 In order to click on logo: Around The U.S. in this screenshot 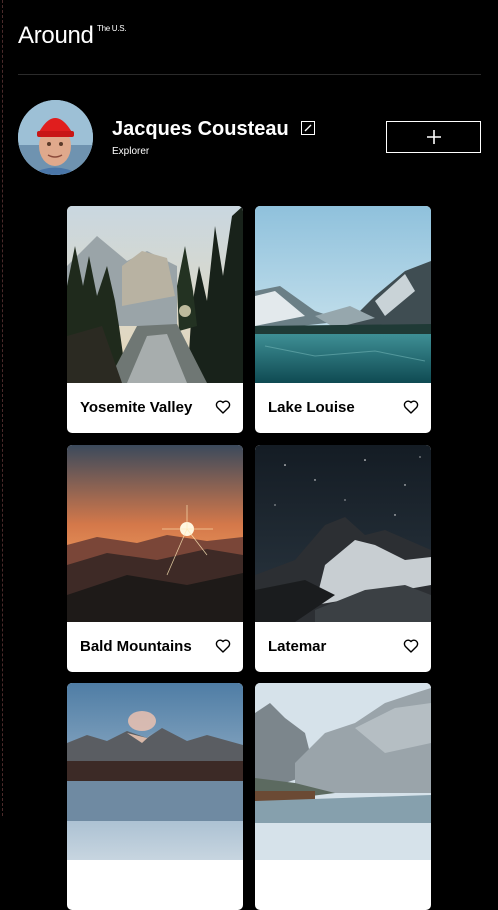, I will do `click(72, 36)`.